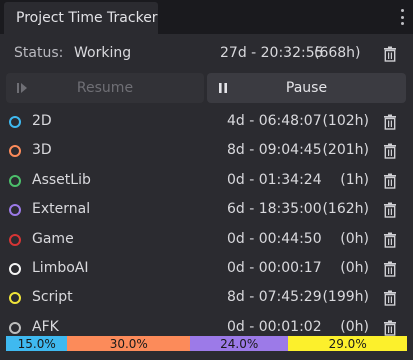 The width and height of the screenshot is (413, 360). I want to click on category-name: Game, so click(53, 238).